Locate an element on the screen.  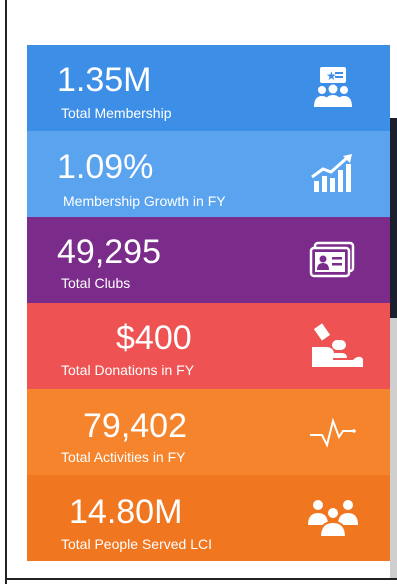
activity-pulse-icon is located at coordinates (333, 431).